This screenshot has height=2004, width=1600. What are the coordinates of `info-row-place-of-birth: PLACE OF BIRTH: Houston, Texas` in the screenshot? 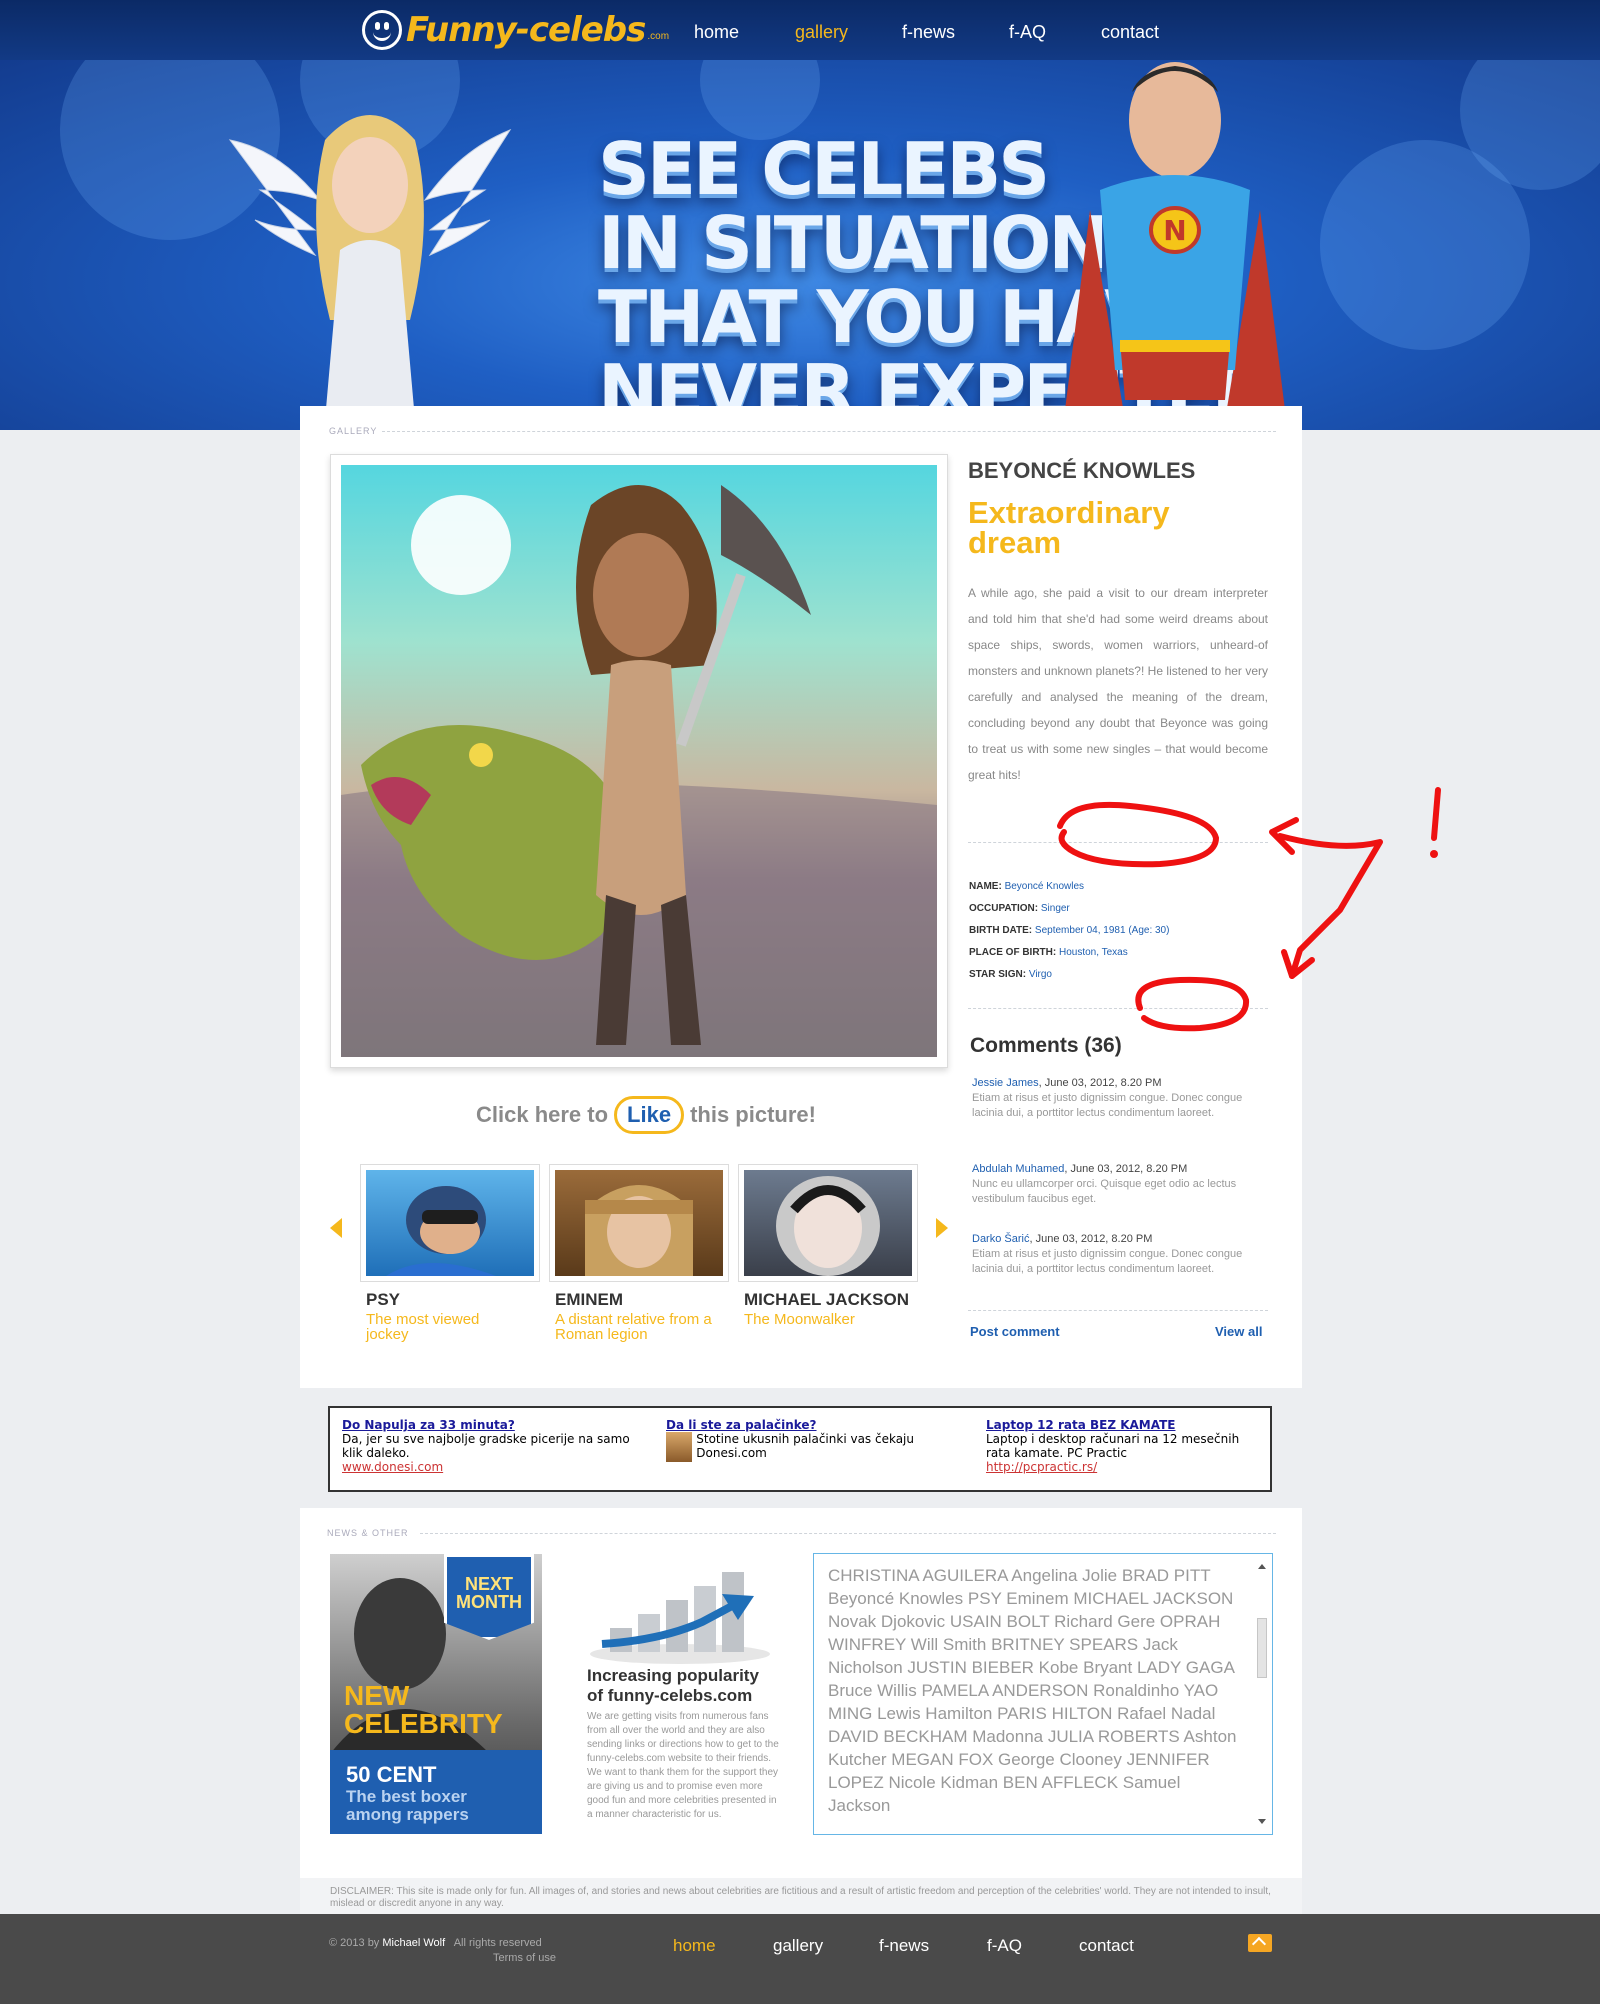 It's located at (1069, 953).